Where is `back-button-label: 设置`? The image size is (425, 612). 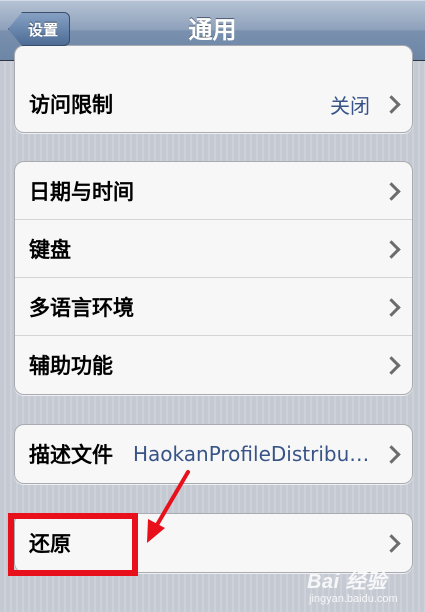
back-button-label: 设置 is located at coordinates (43, 29).